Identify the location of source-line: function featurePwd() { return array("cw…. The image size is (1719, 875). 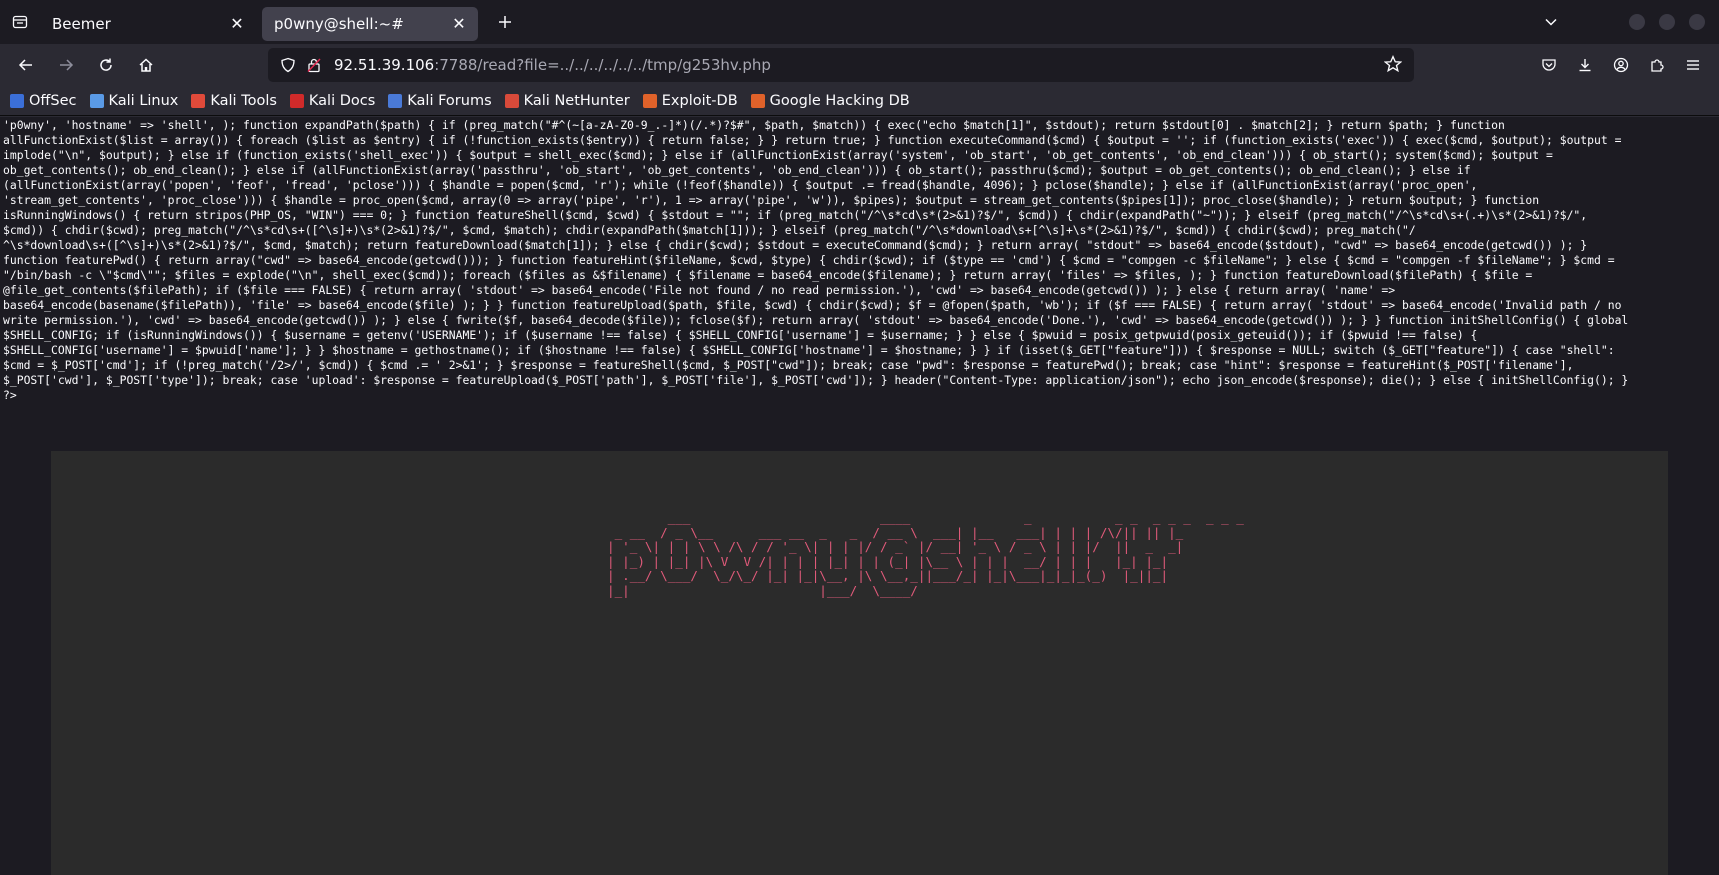
(809, 260).